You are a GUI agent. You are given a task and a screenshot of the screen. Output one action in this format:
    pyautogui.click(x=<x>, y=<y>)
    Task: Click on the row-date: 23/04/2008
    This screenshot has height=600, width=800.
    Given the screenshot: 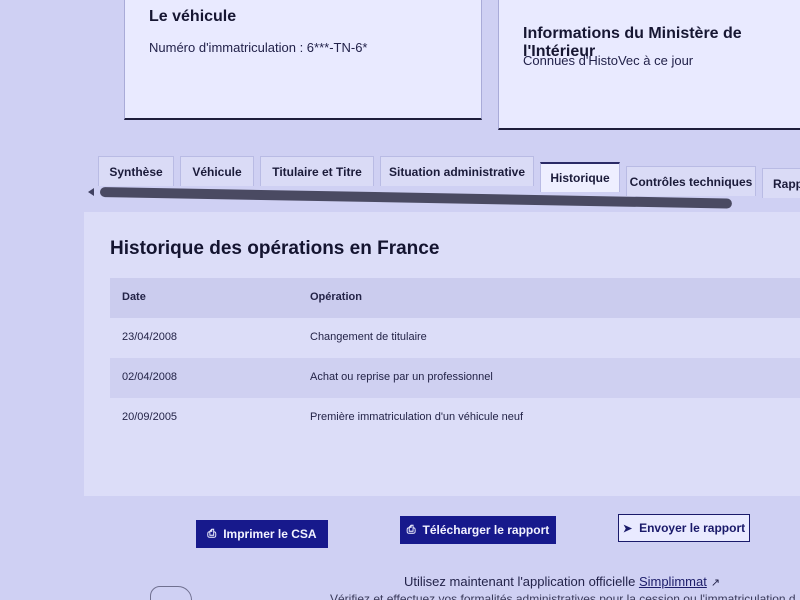 What is the action you would take?
    pyautogui.click(x=150, y=337)
    